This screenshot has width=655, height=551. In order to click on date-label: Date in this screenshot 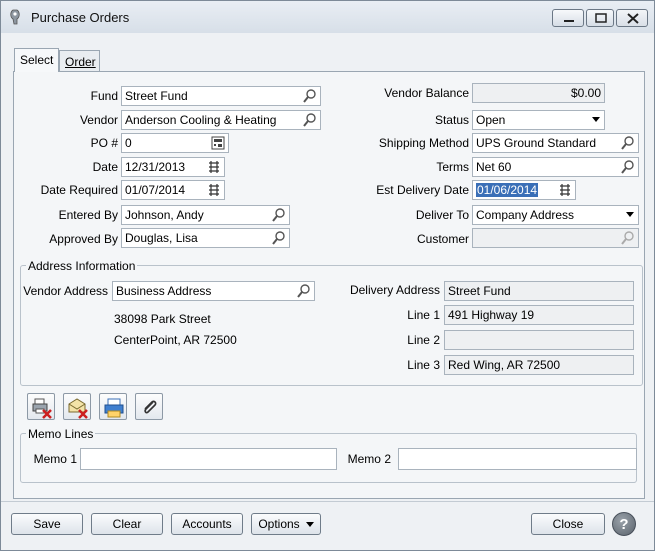, I will do `click(105, 167)`.